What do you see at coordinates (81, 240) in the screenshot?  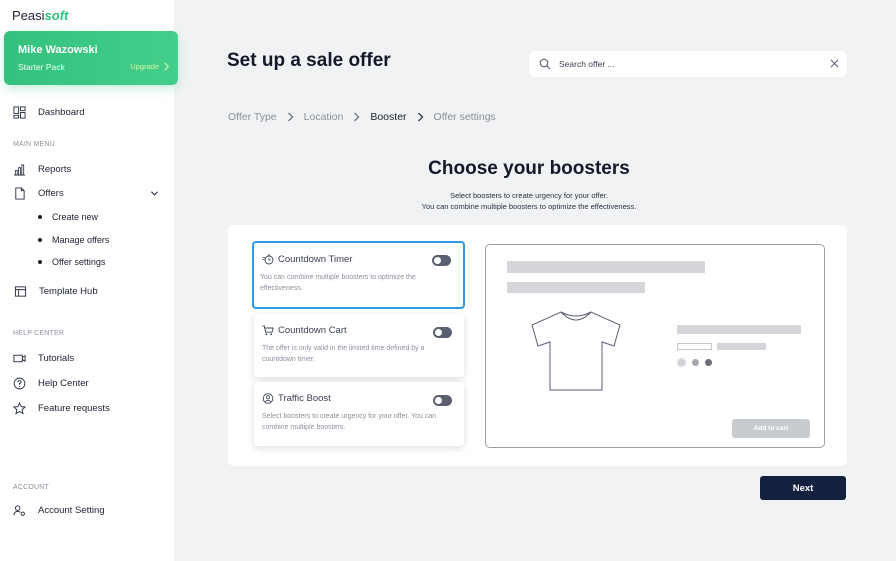 I see `sidebar-subitem-label: Manage offers` at bounding box center [81, 240].